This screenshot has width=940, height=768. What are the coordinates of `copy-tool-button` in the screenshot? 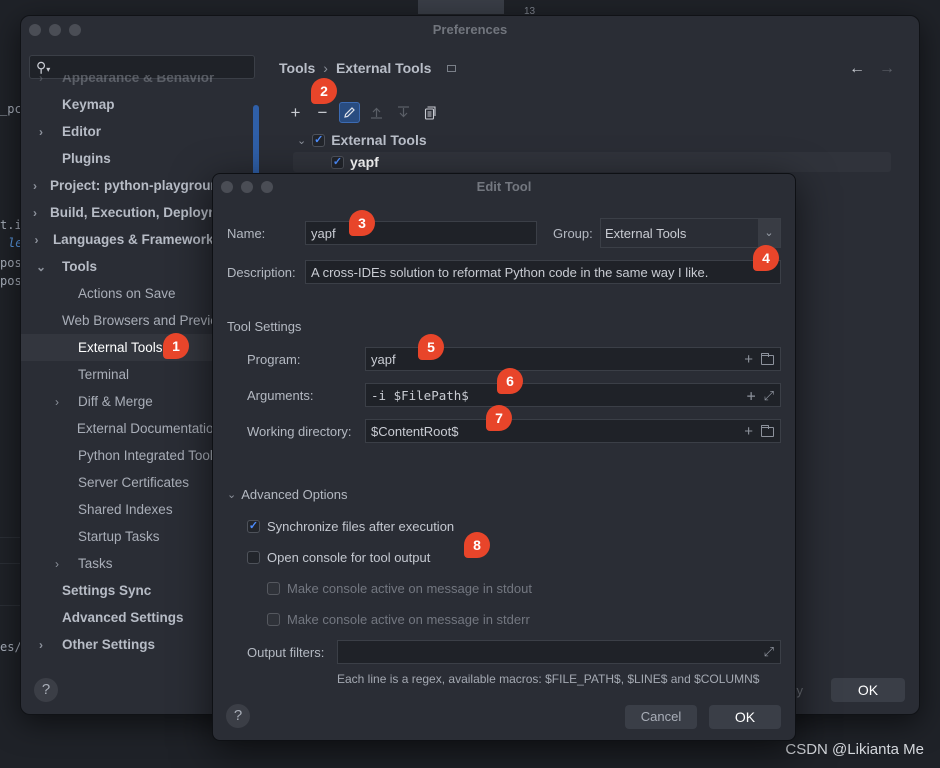 It's located at (430, 112).